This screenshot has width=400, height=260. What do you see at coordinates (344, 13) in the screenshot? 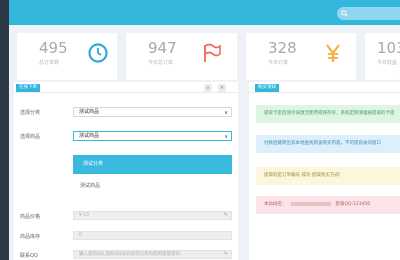
I see `search-icon` at bounding box center [344, 13].